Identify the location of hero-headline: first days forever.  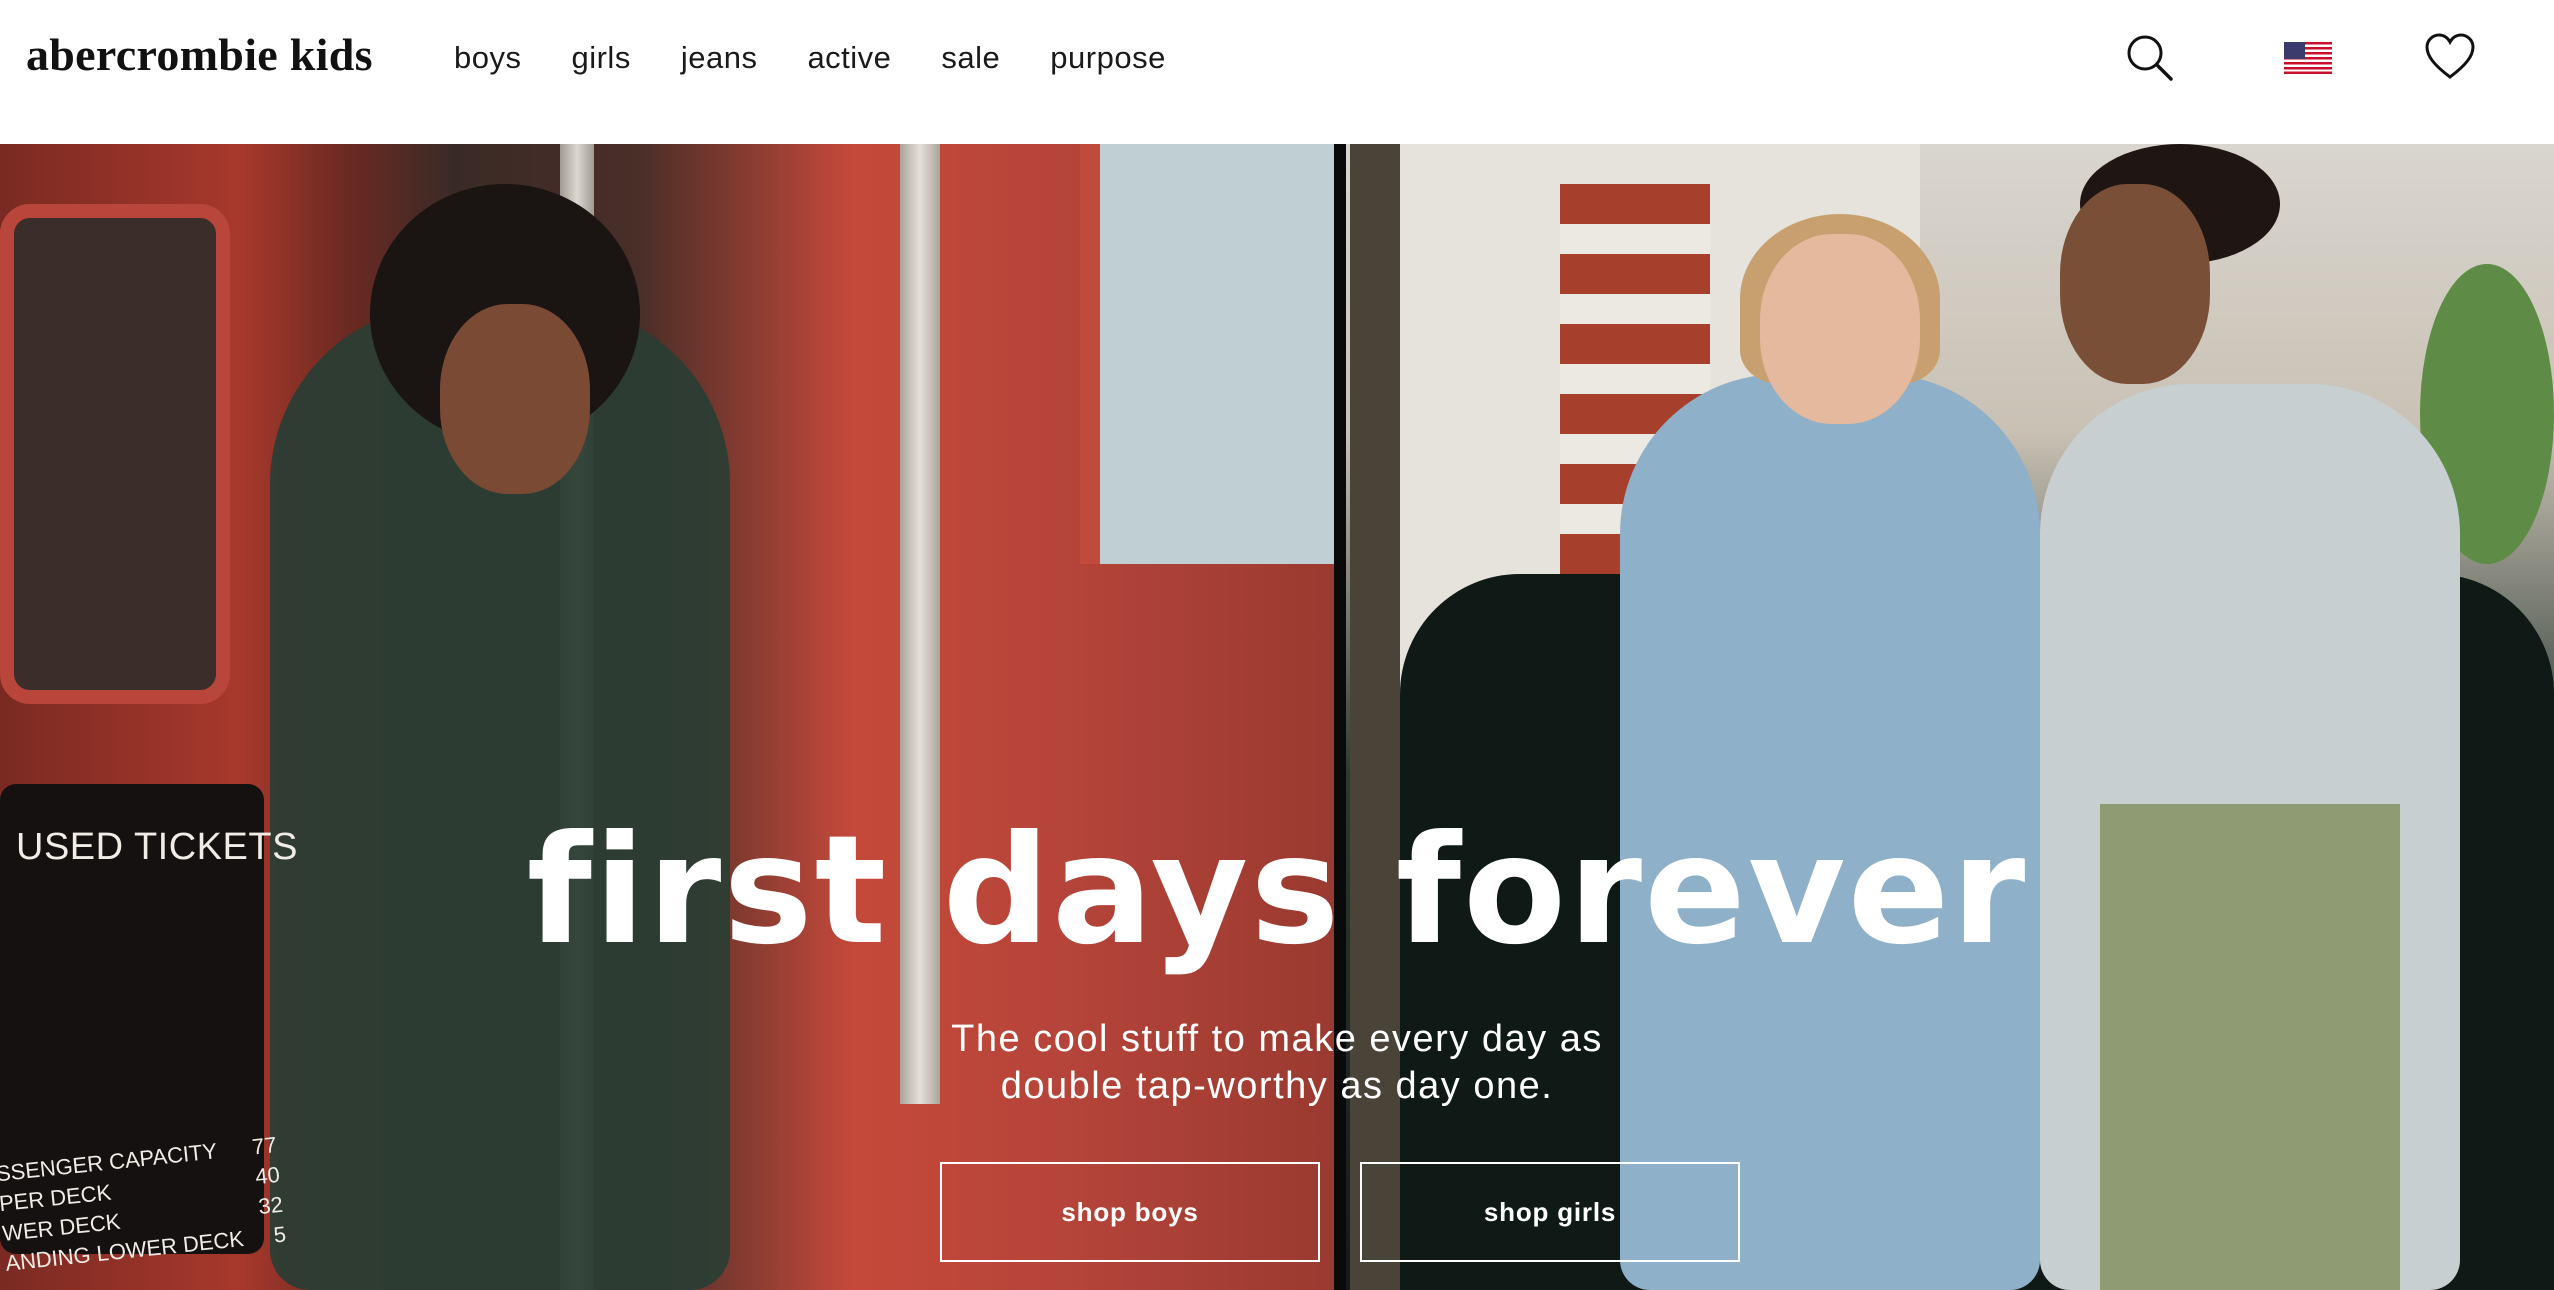
(1277, 891).